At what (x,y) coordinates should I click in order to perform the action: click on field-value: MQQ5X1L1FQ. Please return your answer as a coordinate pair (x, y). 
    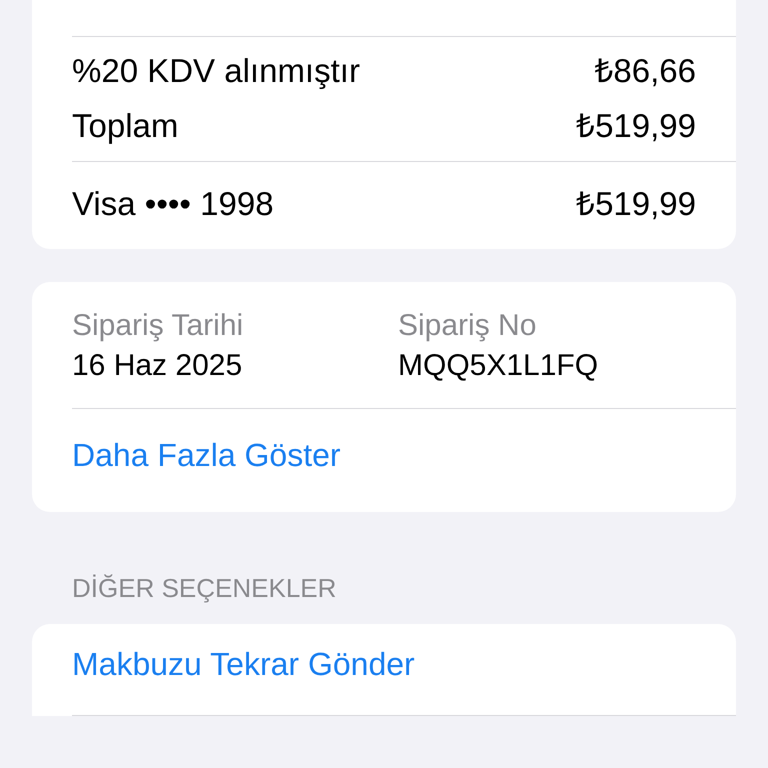
    Looking at the image, I should click on (499, 366).